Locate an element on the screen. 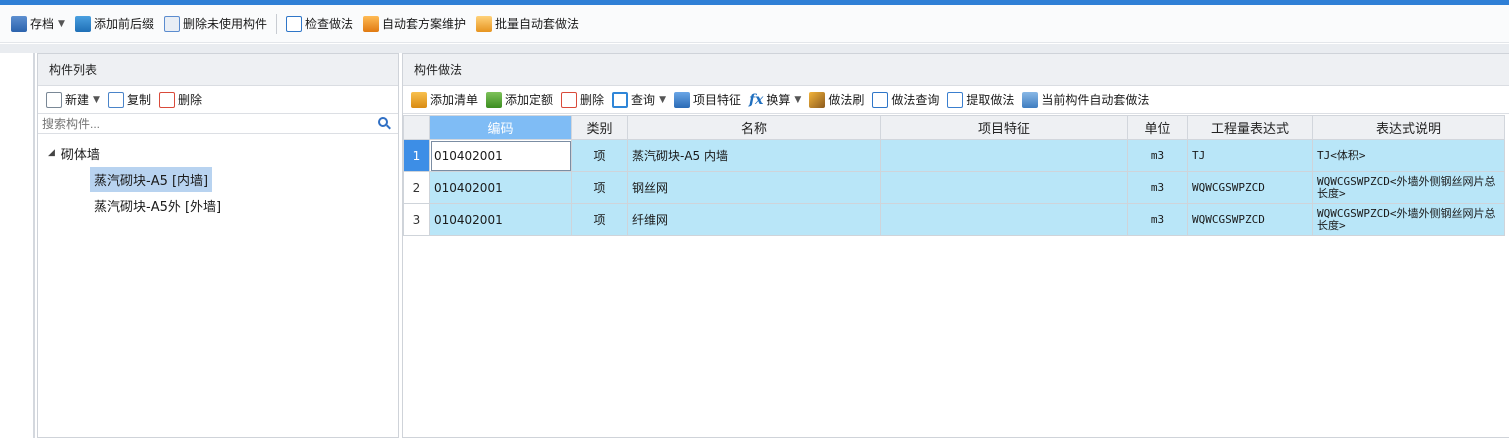 The height and width of the screenshot is (438, 1509). component-tree: ◢ 砌体墙 蒸汽砌块-A5 [内墙] 蒸汽砌块-A5外 [外墙] is located at coordinates (218, 176).